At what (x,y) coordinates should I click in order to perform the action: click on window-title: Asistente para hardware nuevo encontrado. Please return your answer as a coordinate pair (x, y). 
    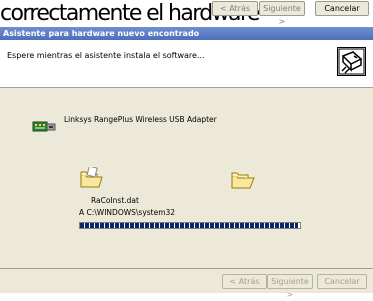
    Looking at the image, I should click on (101, 33).